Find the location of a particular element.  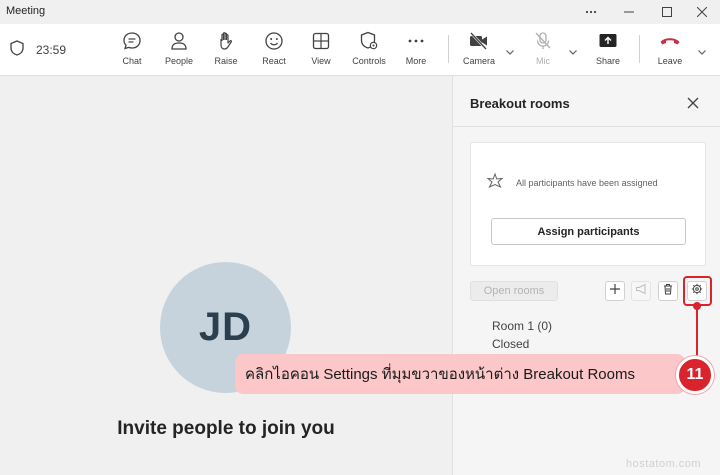

shield-icon is located at coordinates (17, 50).